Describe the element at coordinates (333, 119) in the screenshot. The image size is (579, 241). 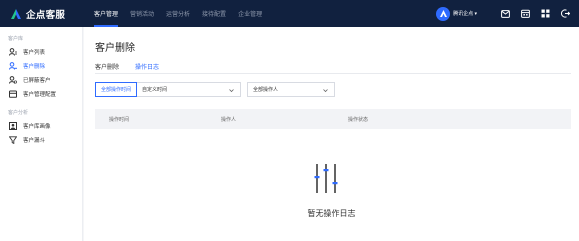
I see `table-header: 操作时间 操作人 操作状态` at that location.